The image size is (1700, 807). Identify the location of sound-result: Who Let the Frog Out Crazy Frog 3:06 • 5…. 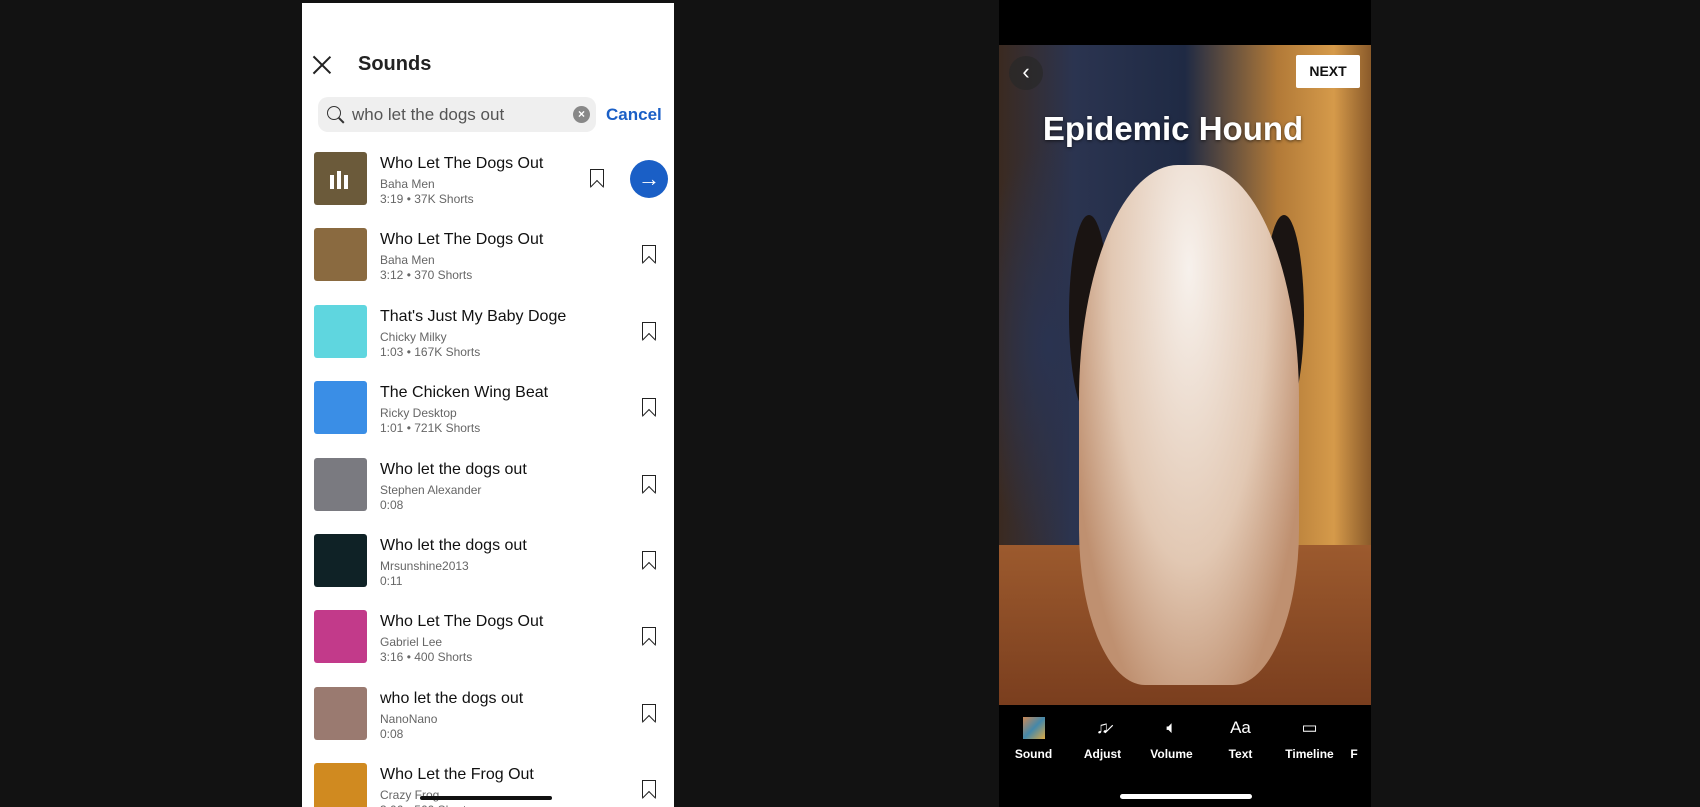
(489, 785).